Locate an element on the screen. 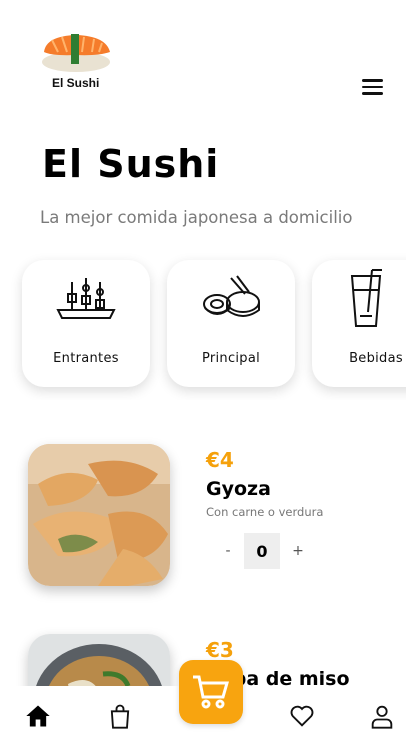 This screenshot has height=752, width=418. category-card-entrantes: Entrantes is located at coordinates (86, 323).